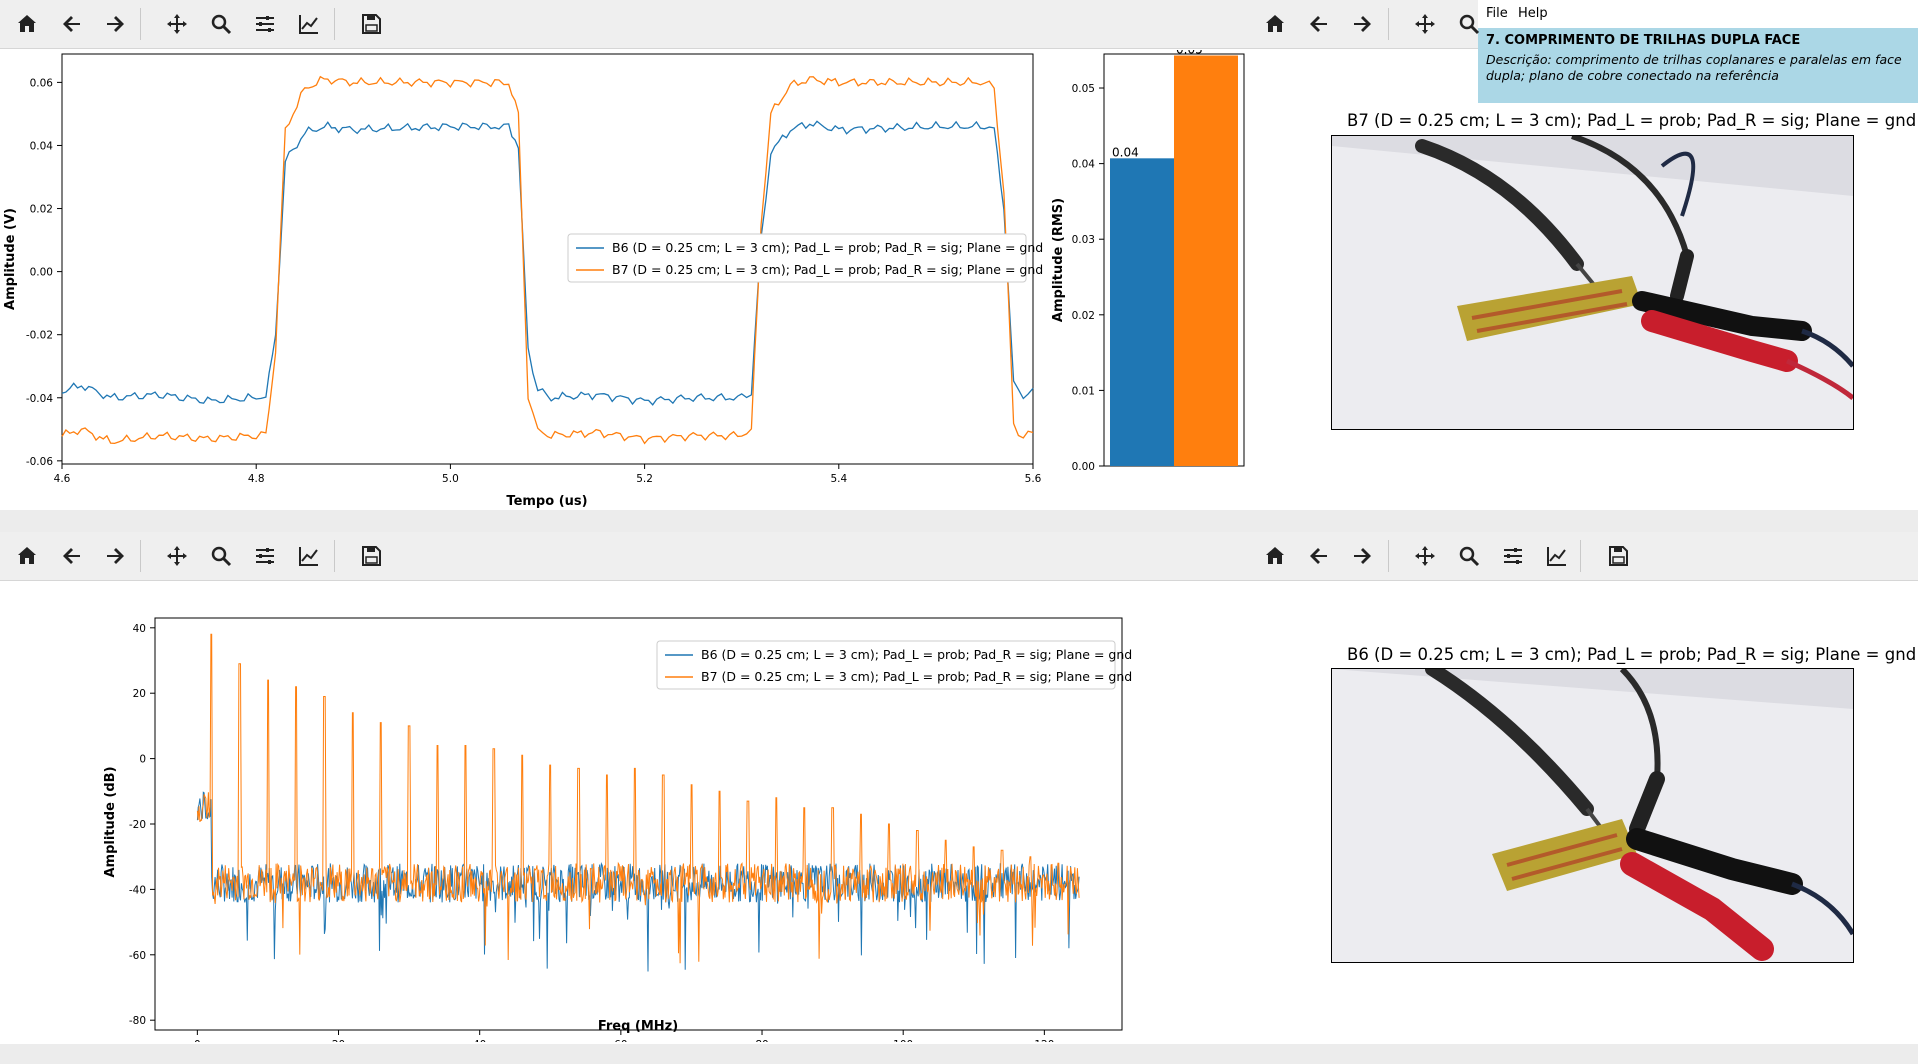 This screenshot has height=1064, width=1918. What do you see at coordinates (1189, 53) in the screenshot?
I see `rms-bar-label: 0.05` at bounding box center [1189, 53].